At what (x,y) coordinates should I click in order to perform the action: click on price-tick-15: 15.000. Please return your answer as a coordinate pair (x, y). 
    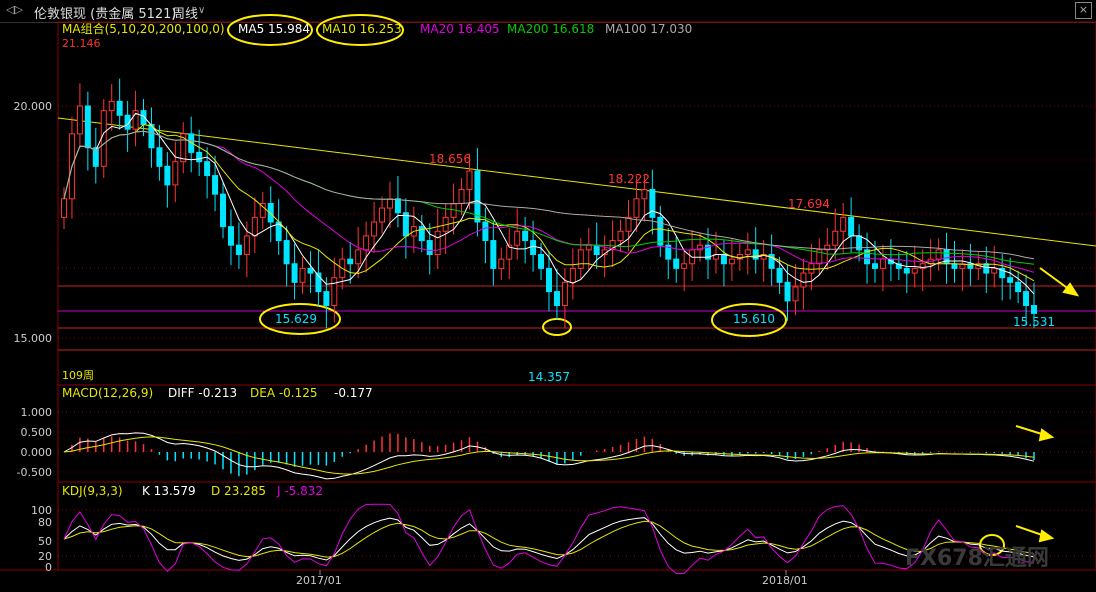
    Looking at the image, I should click on (33, 338).